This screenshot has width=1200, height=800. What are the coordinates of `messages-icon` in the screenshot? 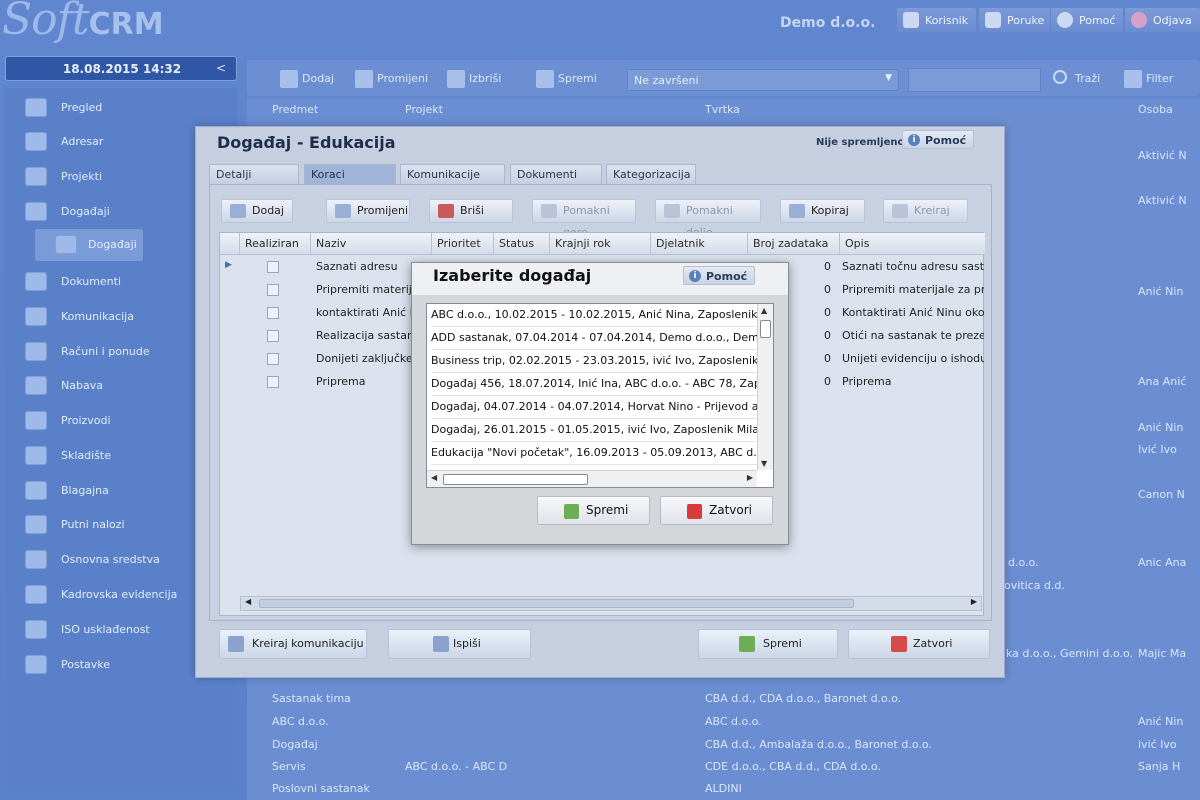 It's located at (993, 20).